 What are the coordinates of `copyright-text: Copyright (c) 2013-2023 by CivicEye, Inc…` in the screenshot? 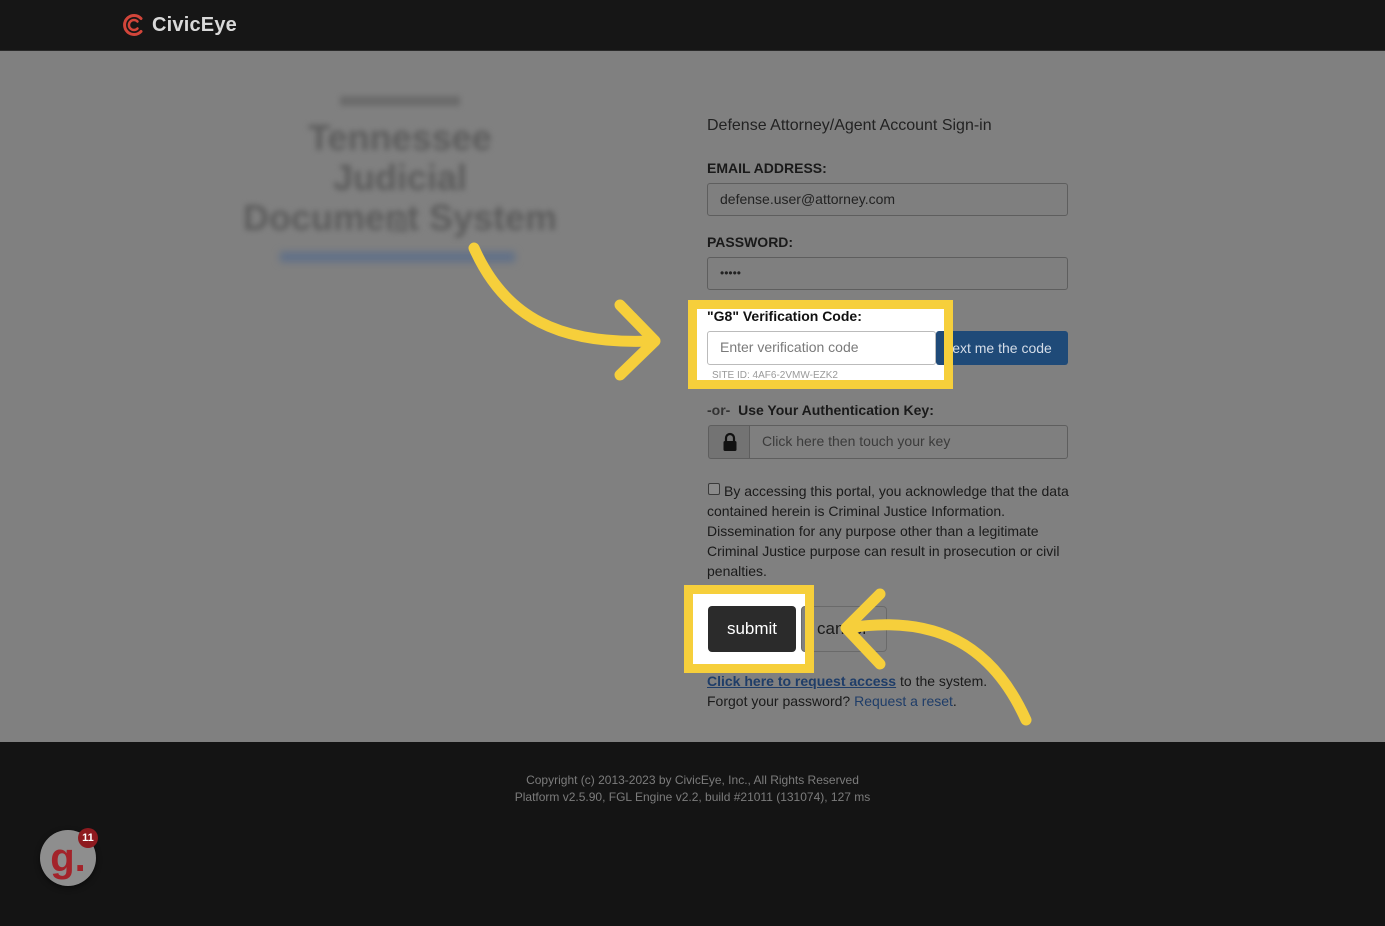 It's located at (692, 780).